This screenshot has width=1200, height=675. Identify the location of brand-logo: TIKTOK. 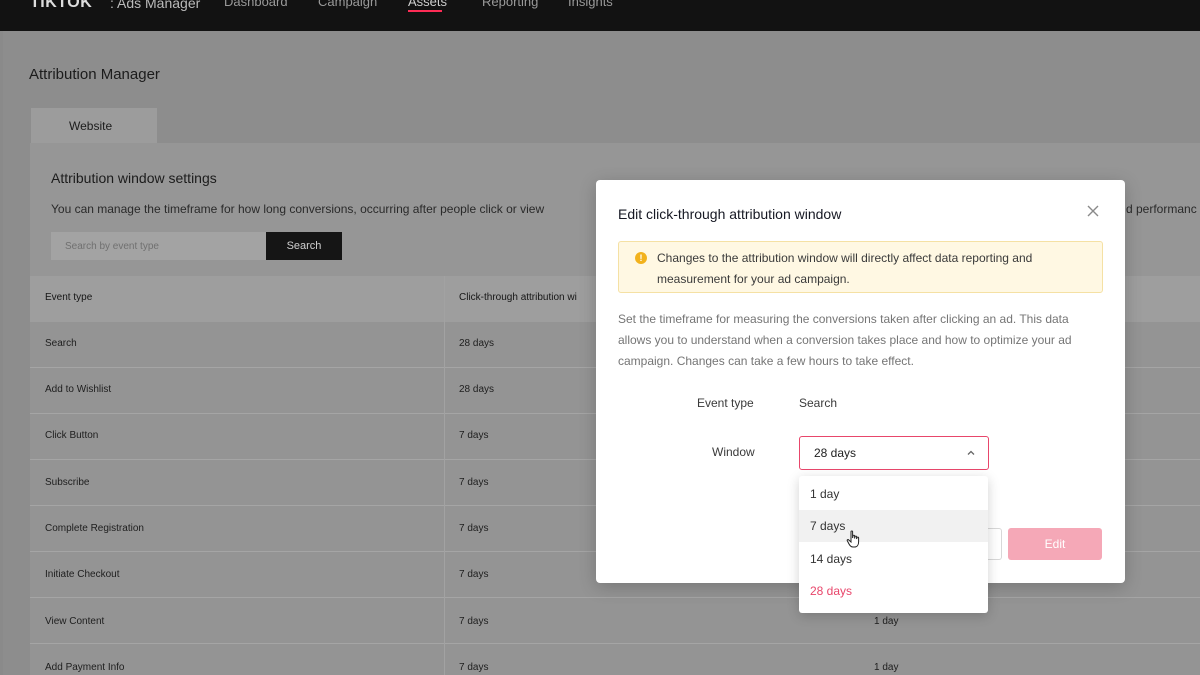
(61, 6).